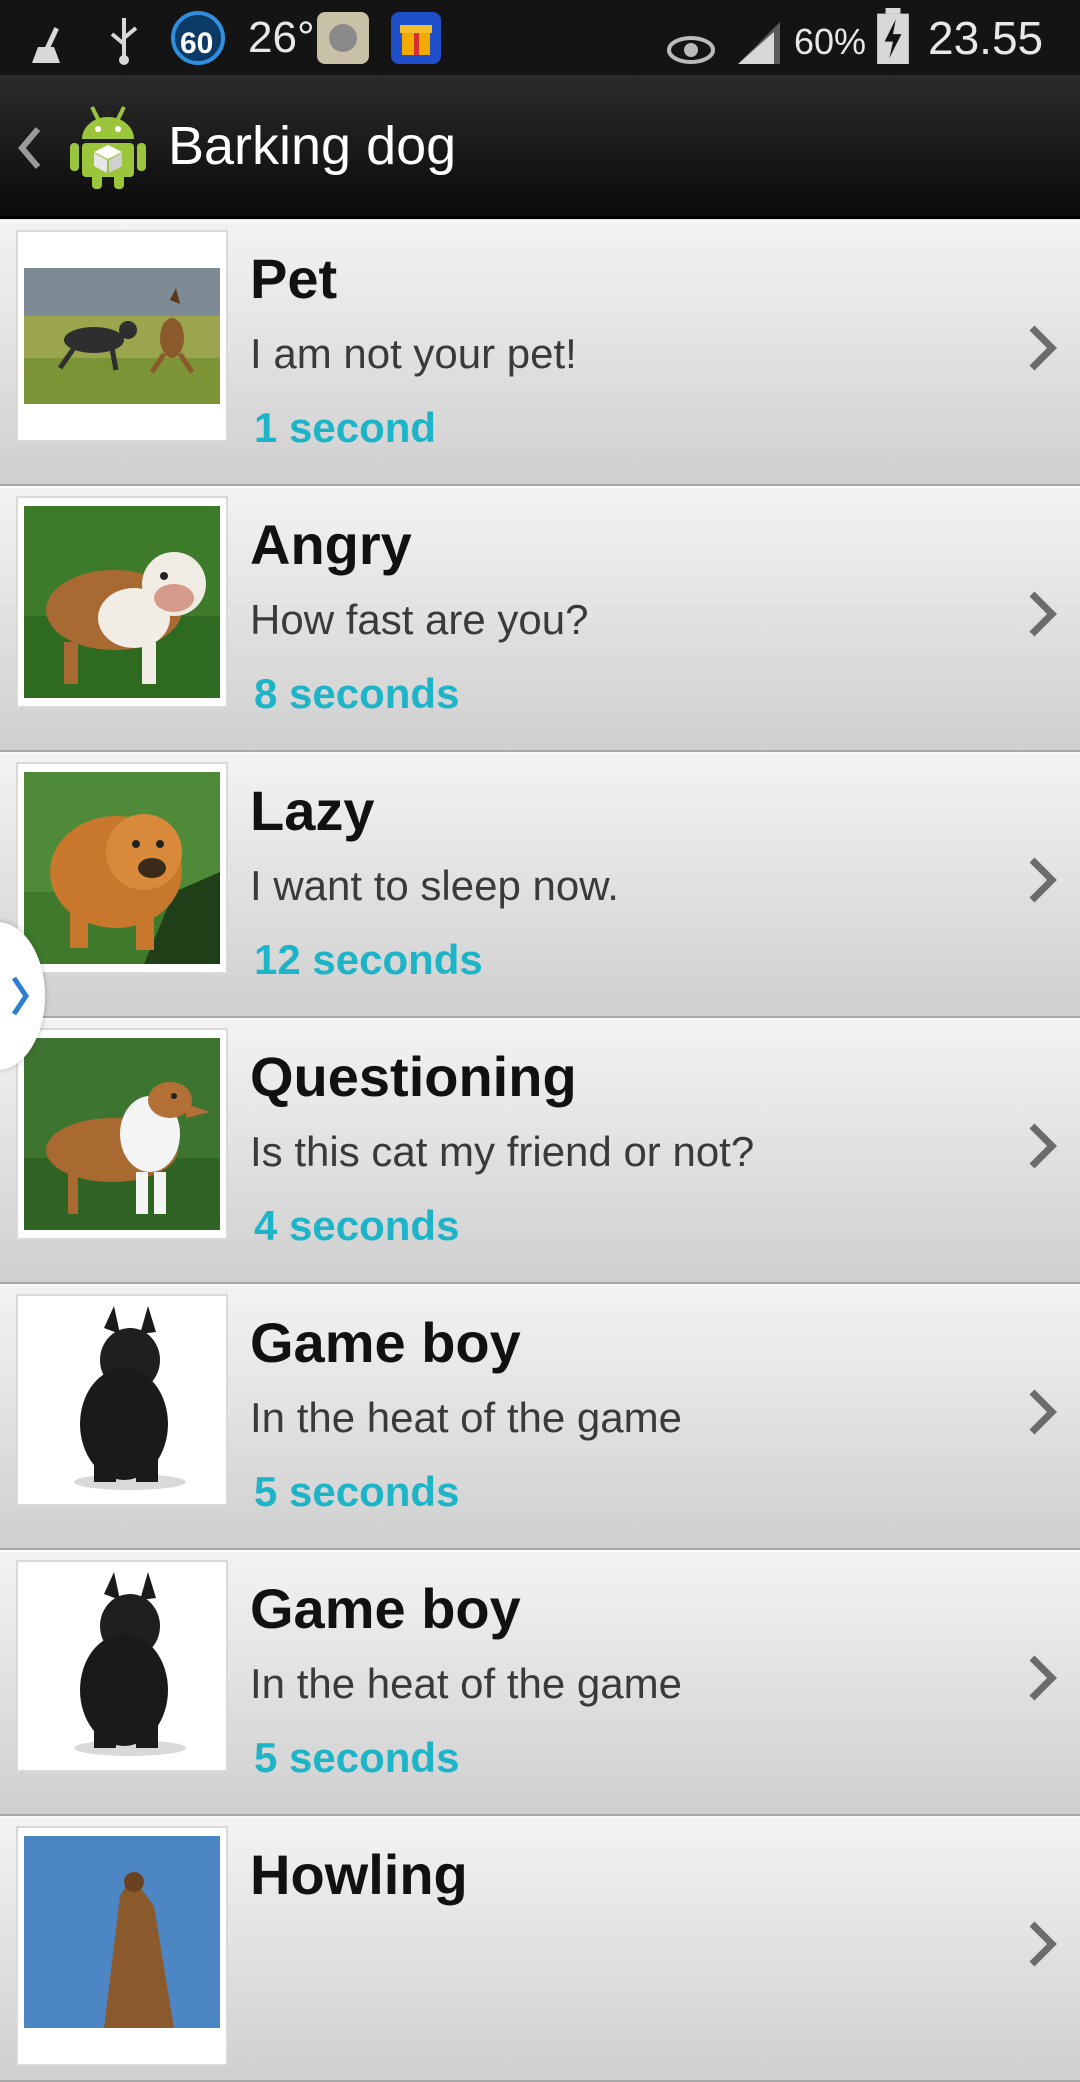 The image size is (1080, 2082). I want to click on item-subtitle: I am not your pet!, so click(413, 353).